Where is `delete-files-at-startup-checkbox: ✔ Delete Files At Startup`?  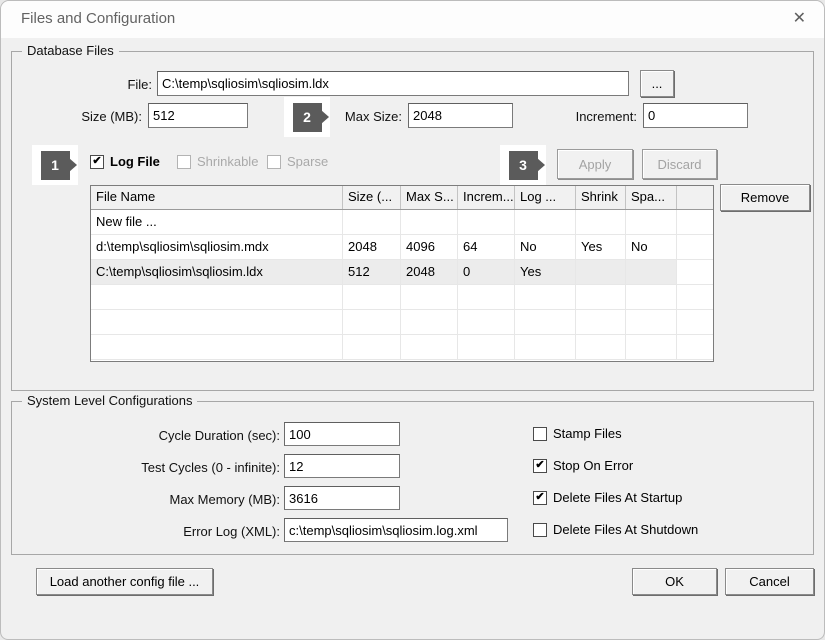 delete-files-at-startup-checkbox: ✔ Delete Files At Startup is located at coordinates (607, 497).